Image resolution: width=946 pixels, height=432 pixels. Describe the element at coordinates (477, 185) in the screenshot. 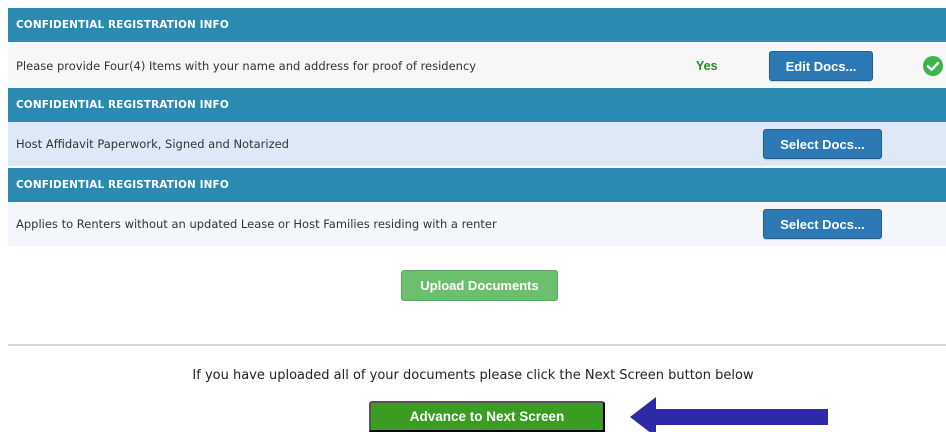

I see `section-header-renters: CONFIDENTIAL REGISTRATION INFO` at that location.